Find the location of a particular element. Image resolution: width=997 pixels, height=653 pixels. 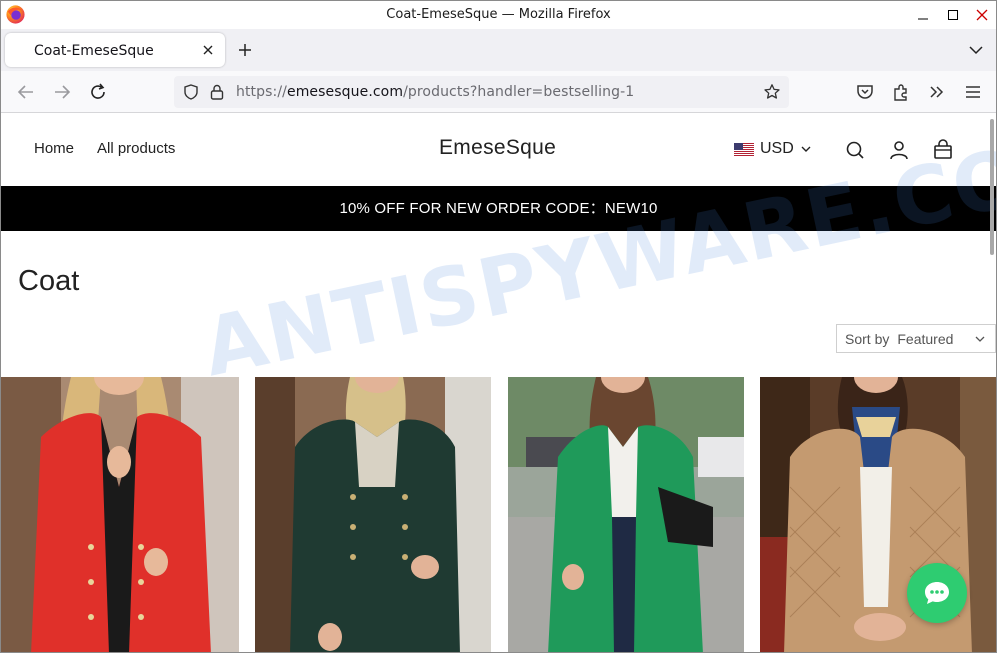

pocket-icon is located at coordinates (865, 92).